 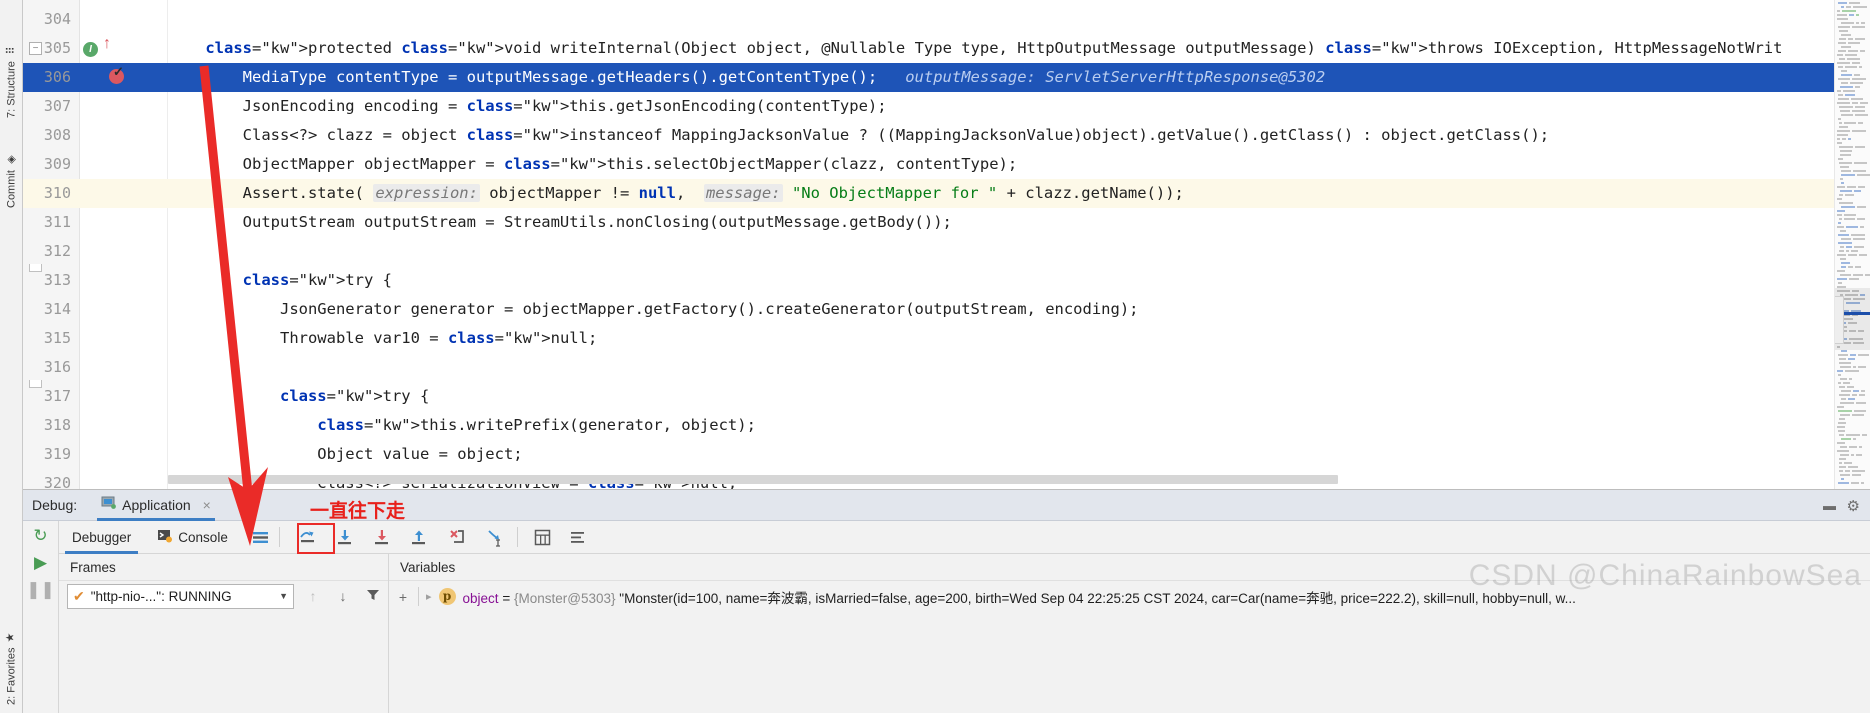 What do you see at coordinates (373, 596) in the screenshot?
I see `filter-icon` at bounding box center [373, 596].